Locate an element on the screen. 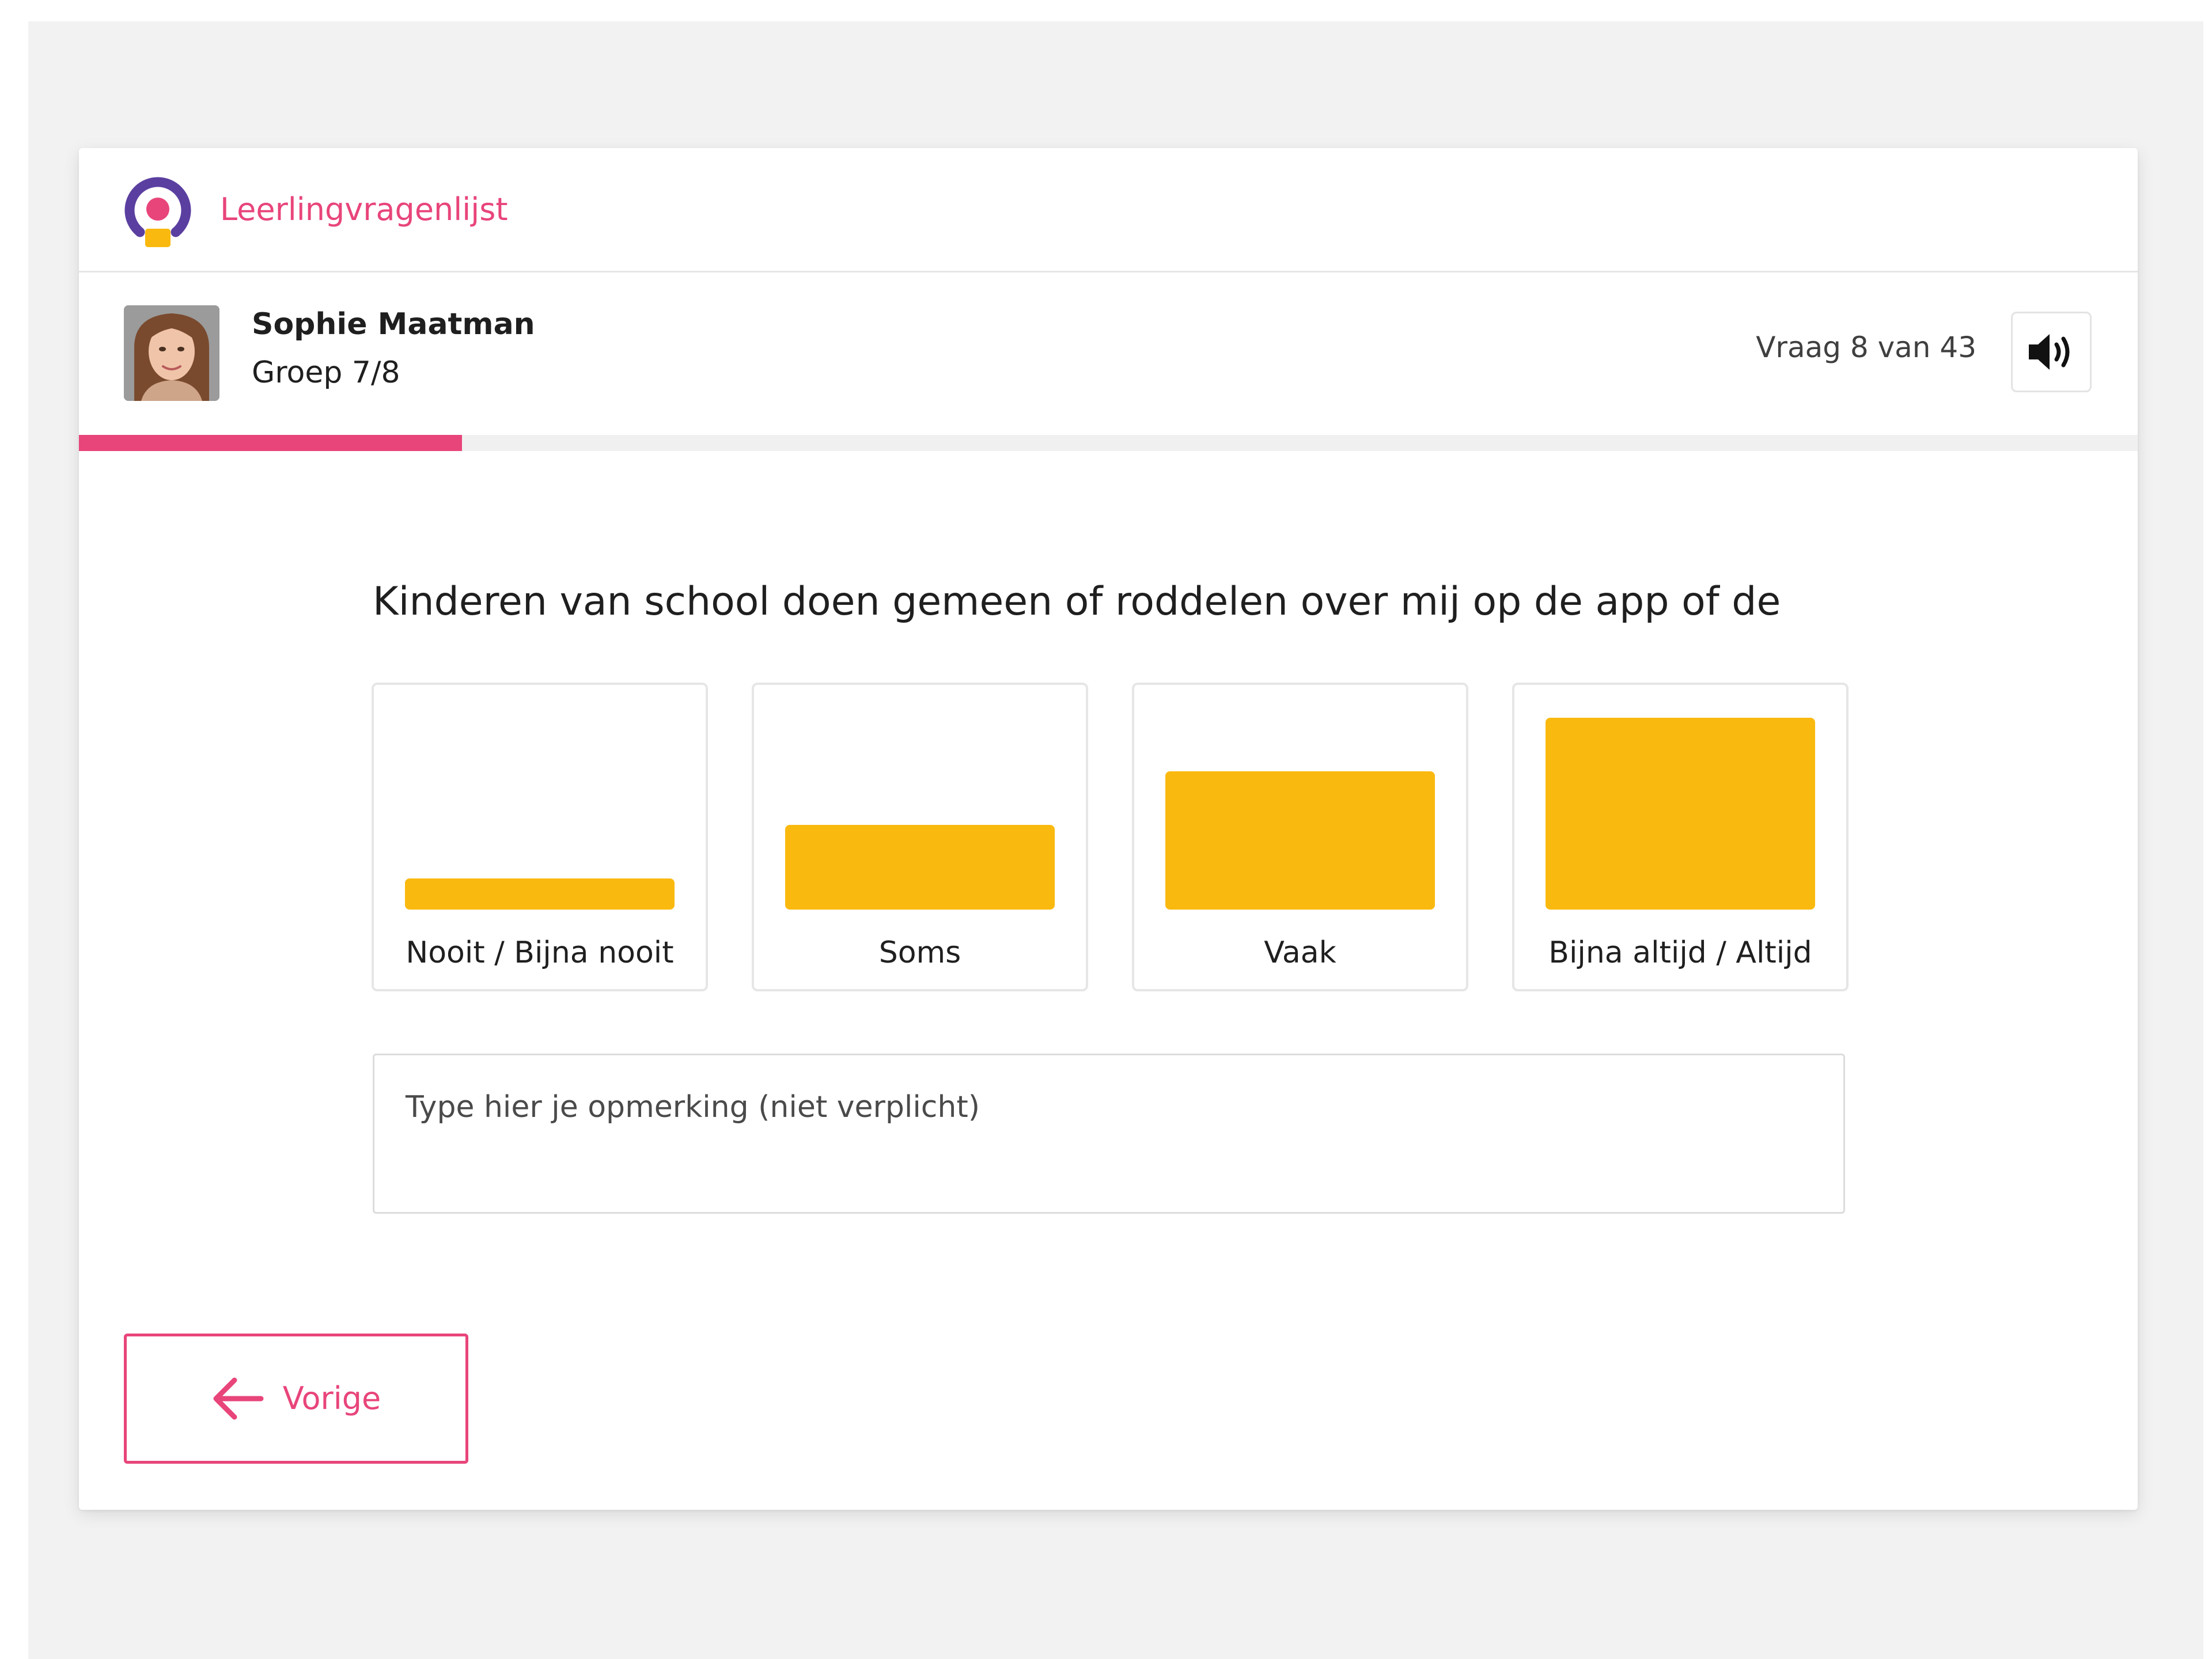 The height and width of the screenshot is (1659, 2212). progress-bar is located at coordinates (1108, 443).